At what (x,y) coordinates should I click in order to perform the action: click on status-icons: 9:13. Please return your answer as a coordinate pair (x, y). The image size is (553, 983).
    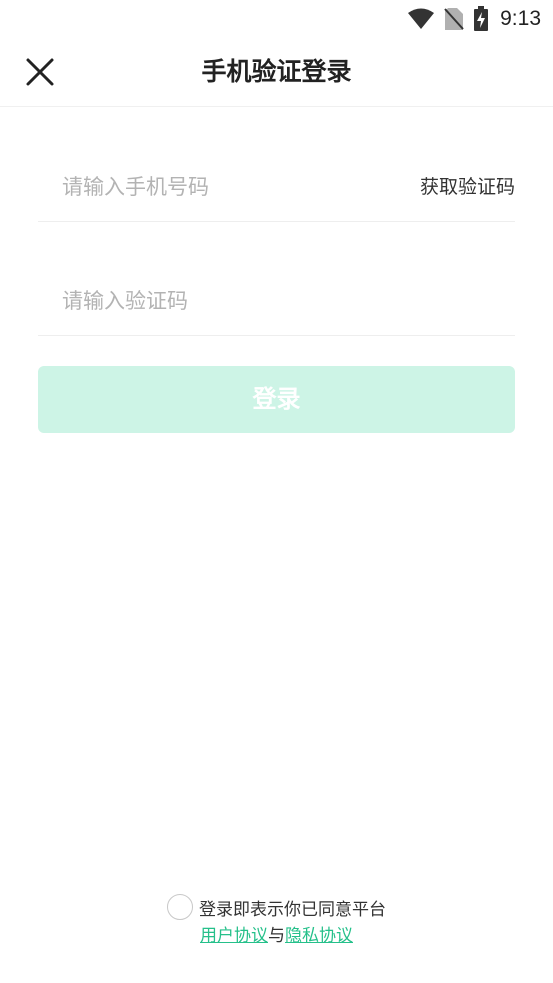
    Looking at the image, I should click on (474, 19).